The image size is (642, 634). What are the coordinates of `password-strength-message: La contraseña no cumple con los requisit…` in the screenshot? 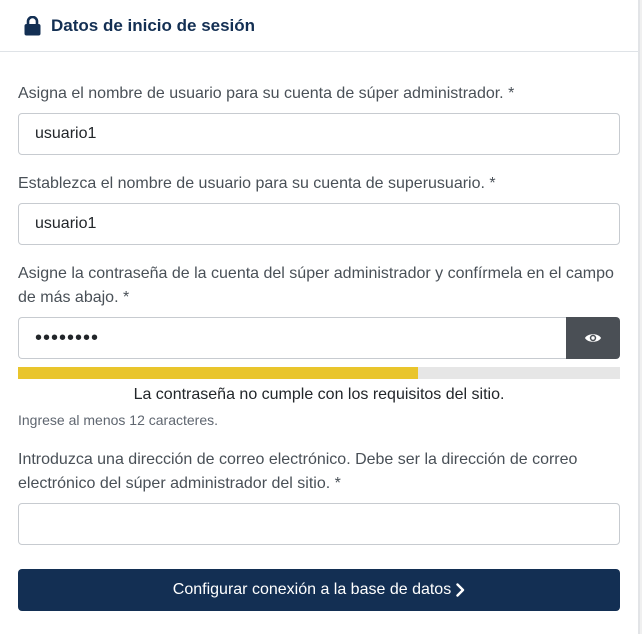 It's located at (319, 394).